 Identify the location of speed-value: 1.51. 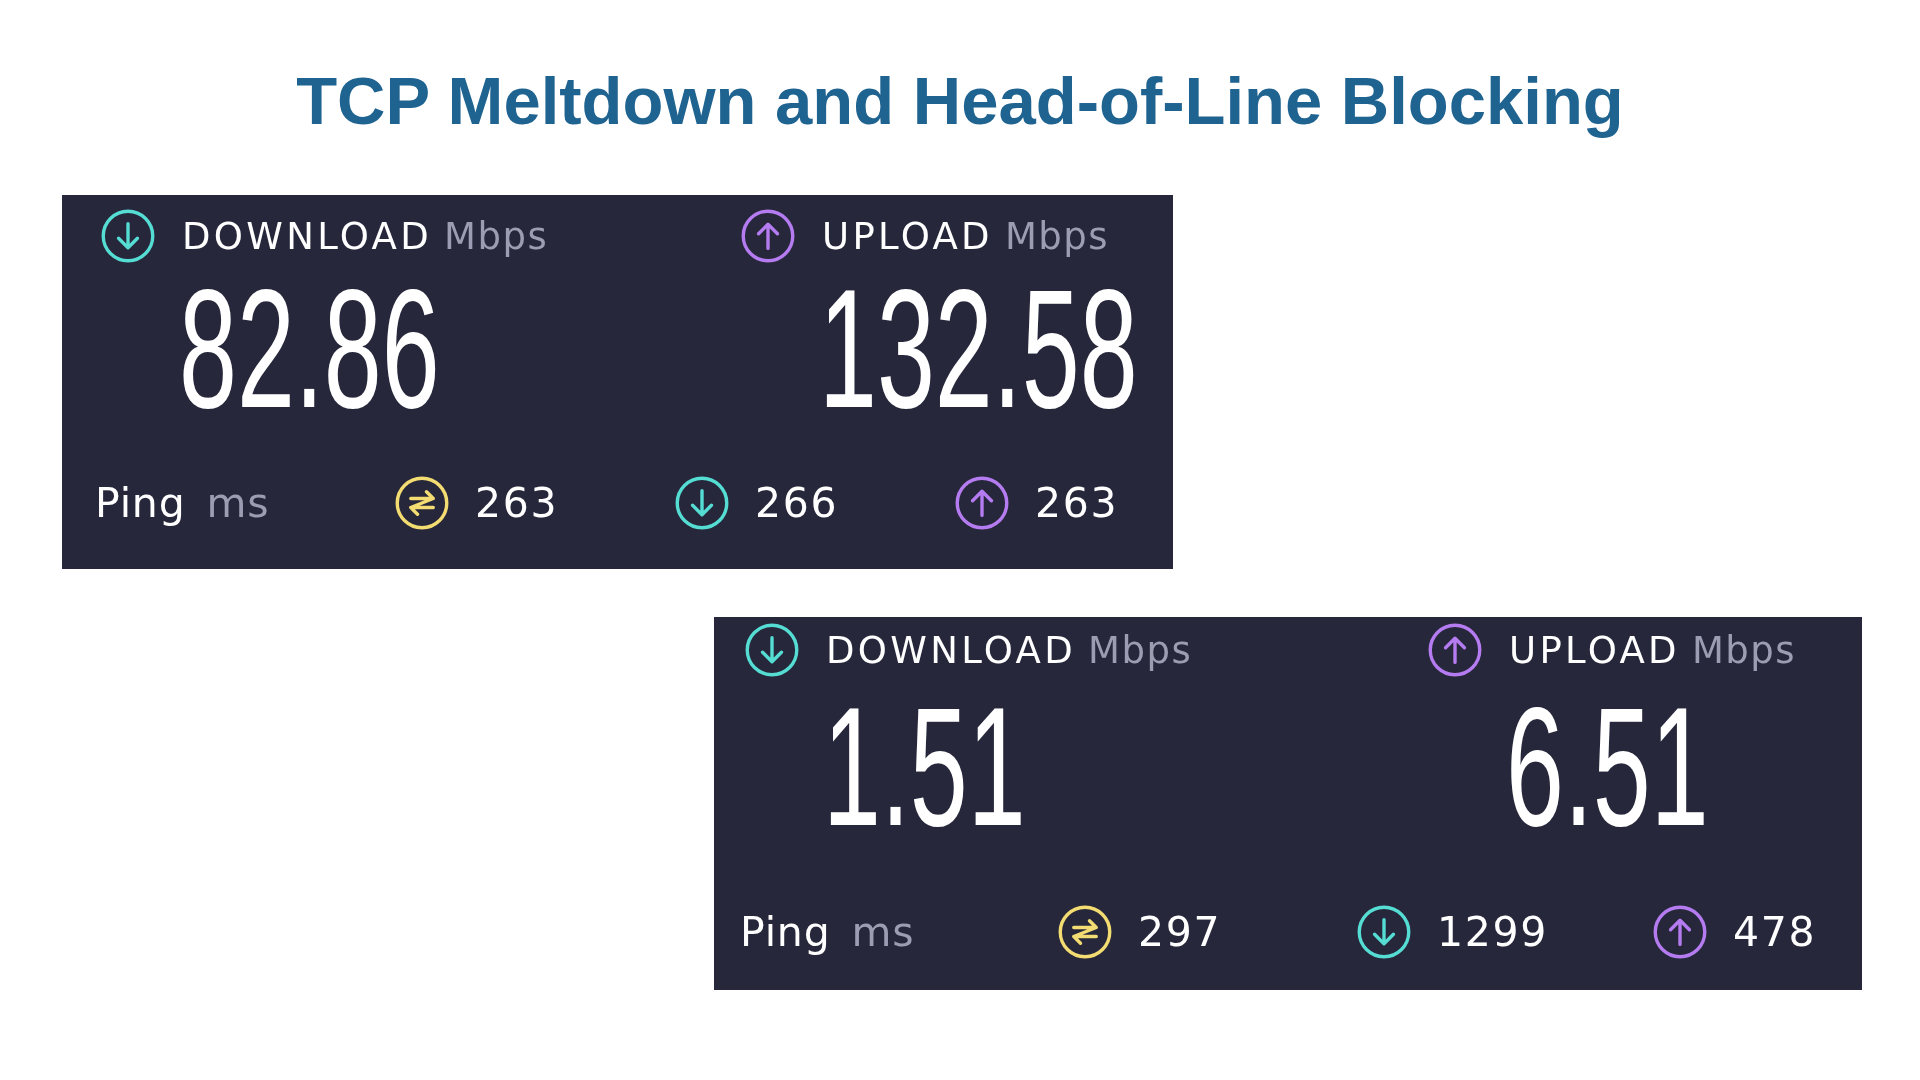
(924, 767).